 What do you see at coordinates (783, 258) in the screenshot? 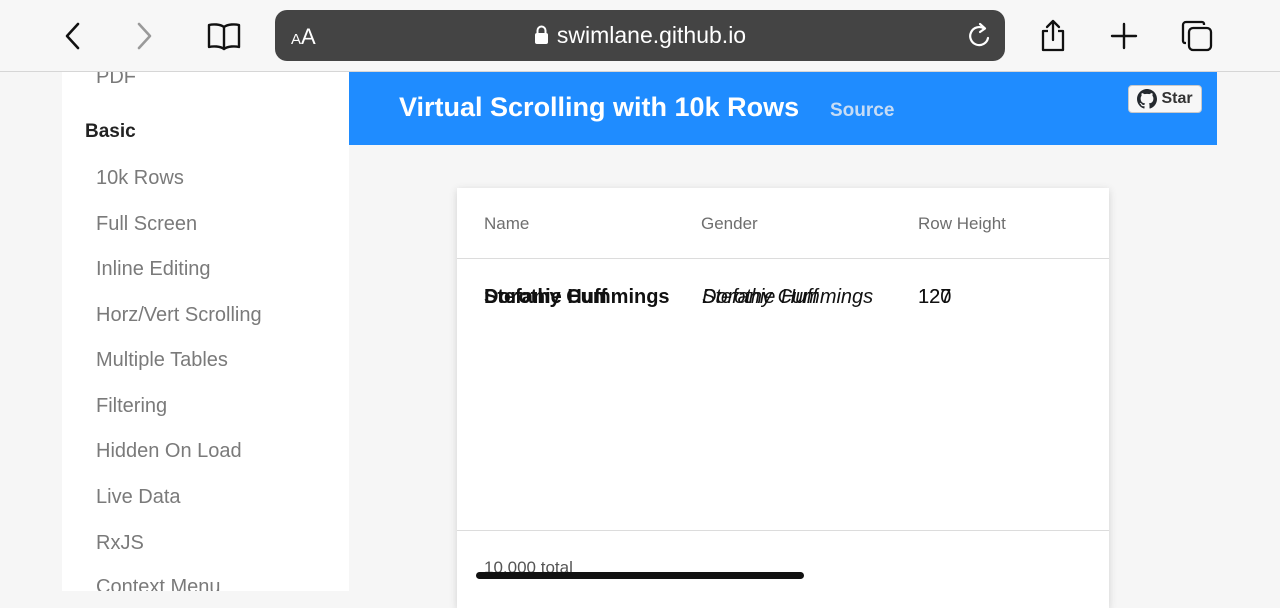
I see `header-divider` at bounding box center [783, 258].